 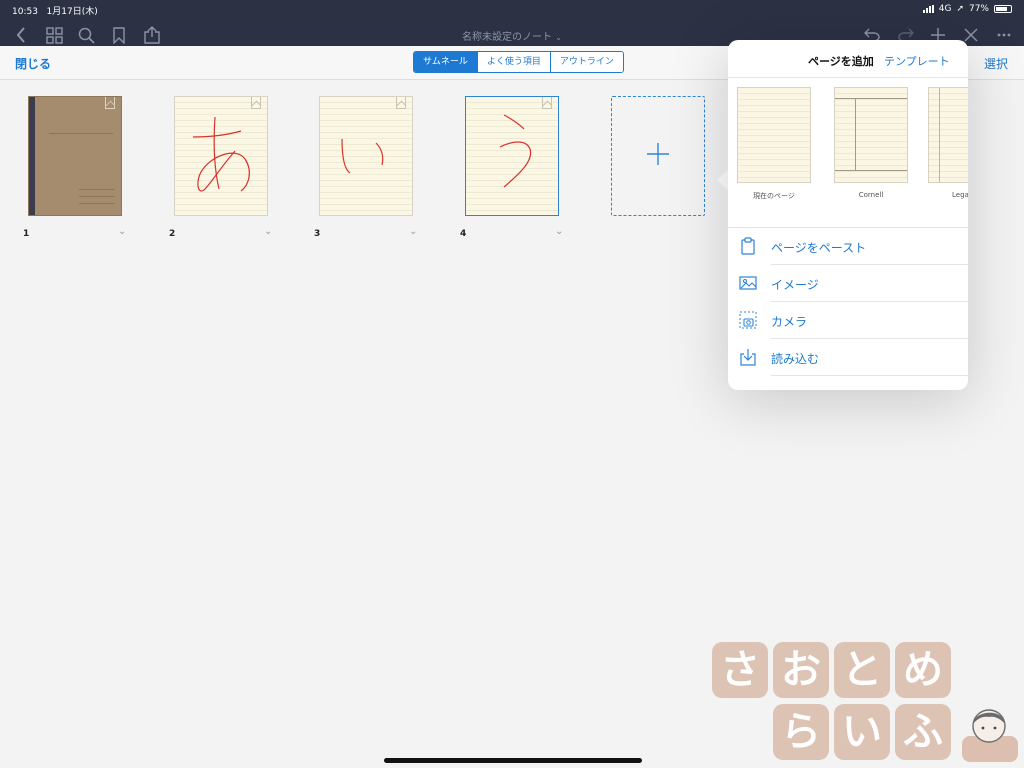 I want to click on watermark-char: ら, so click(x=801, y=732).